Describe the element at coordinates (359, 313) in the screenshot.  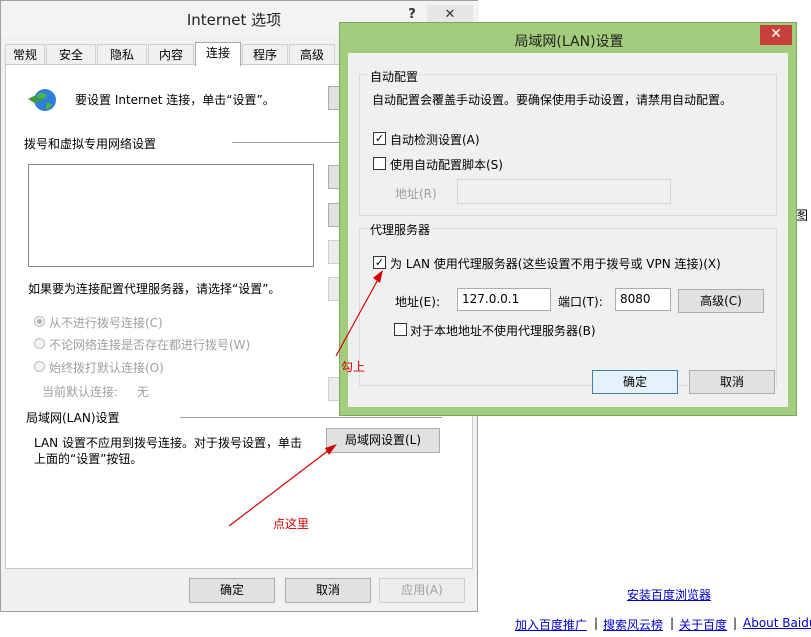
I see `annotation-arrow-check` at that location.